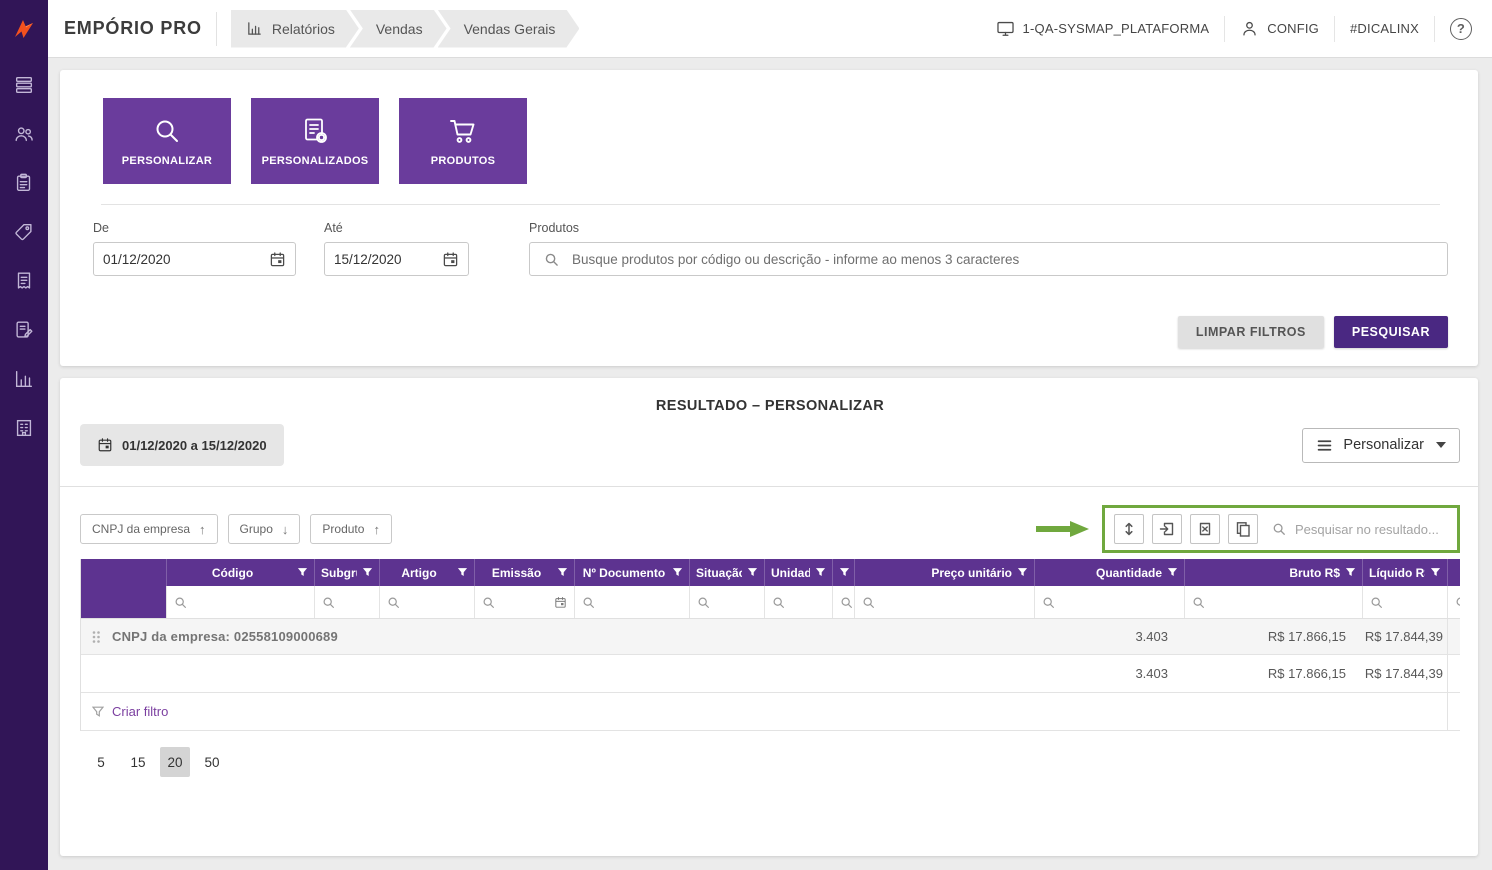  What do you see at coordinates (1005, 28) in the screenshot?
I see `monitor-icon` at bounding box center [1005, 28].